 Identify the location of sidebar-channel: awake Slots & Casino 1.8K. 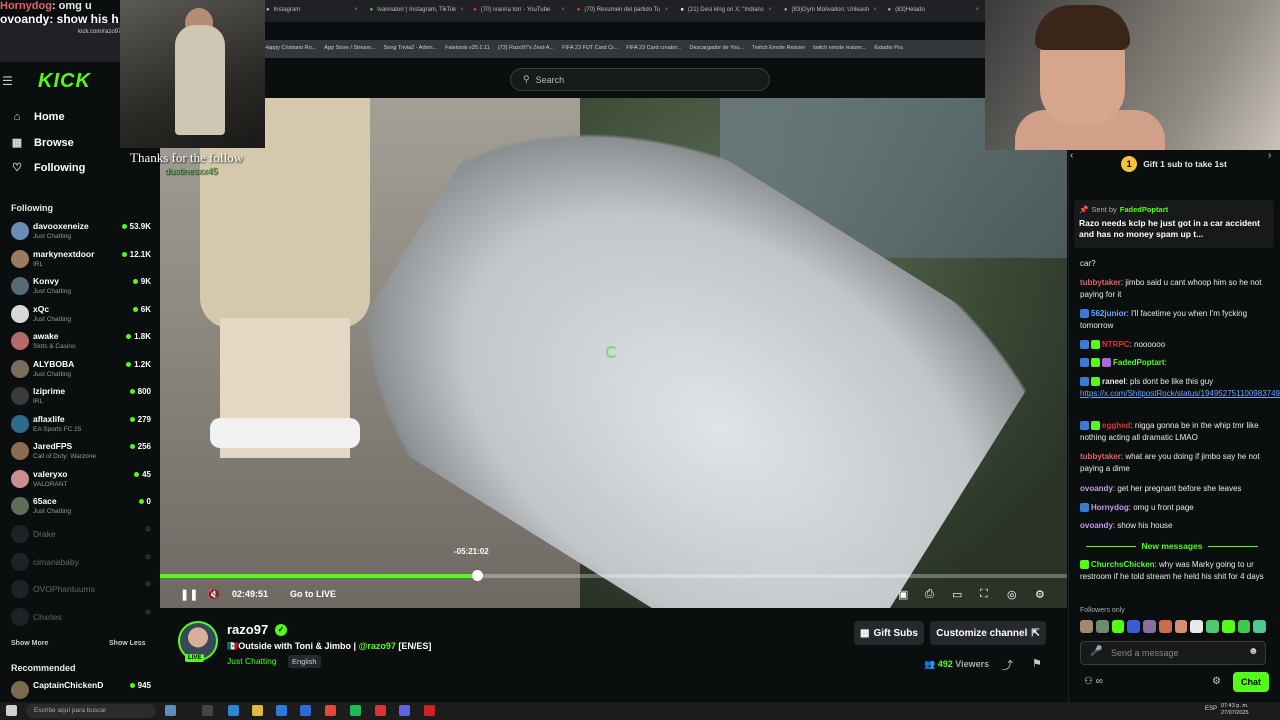
(81, 342).